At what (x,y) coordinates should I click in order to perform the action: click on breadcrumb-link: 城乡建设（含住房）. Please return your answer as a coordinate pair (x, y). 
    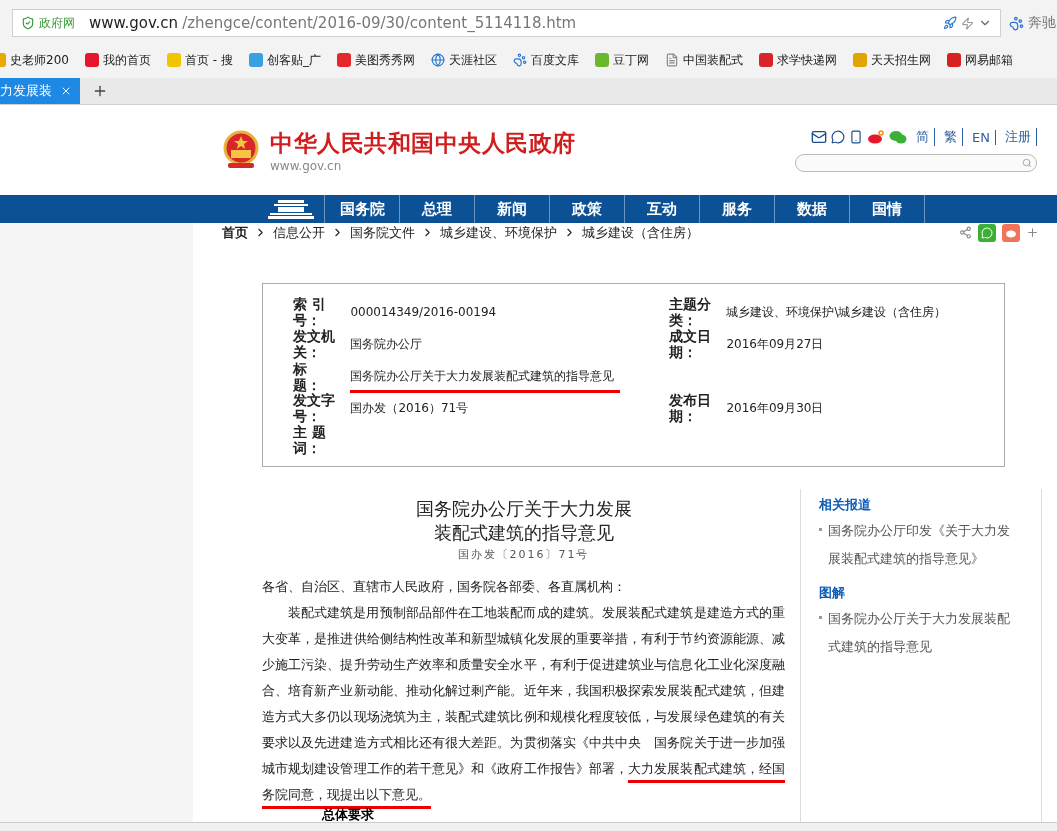
    Looking at the image, I should click on (640, 232).